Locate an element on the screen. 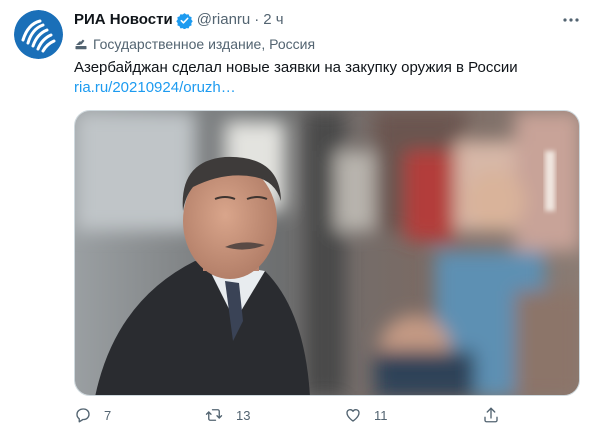  retweet-count: 13 is located at coordinates (243, 415).